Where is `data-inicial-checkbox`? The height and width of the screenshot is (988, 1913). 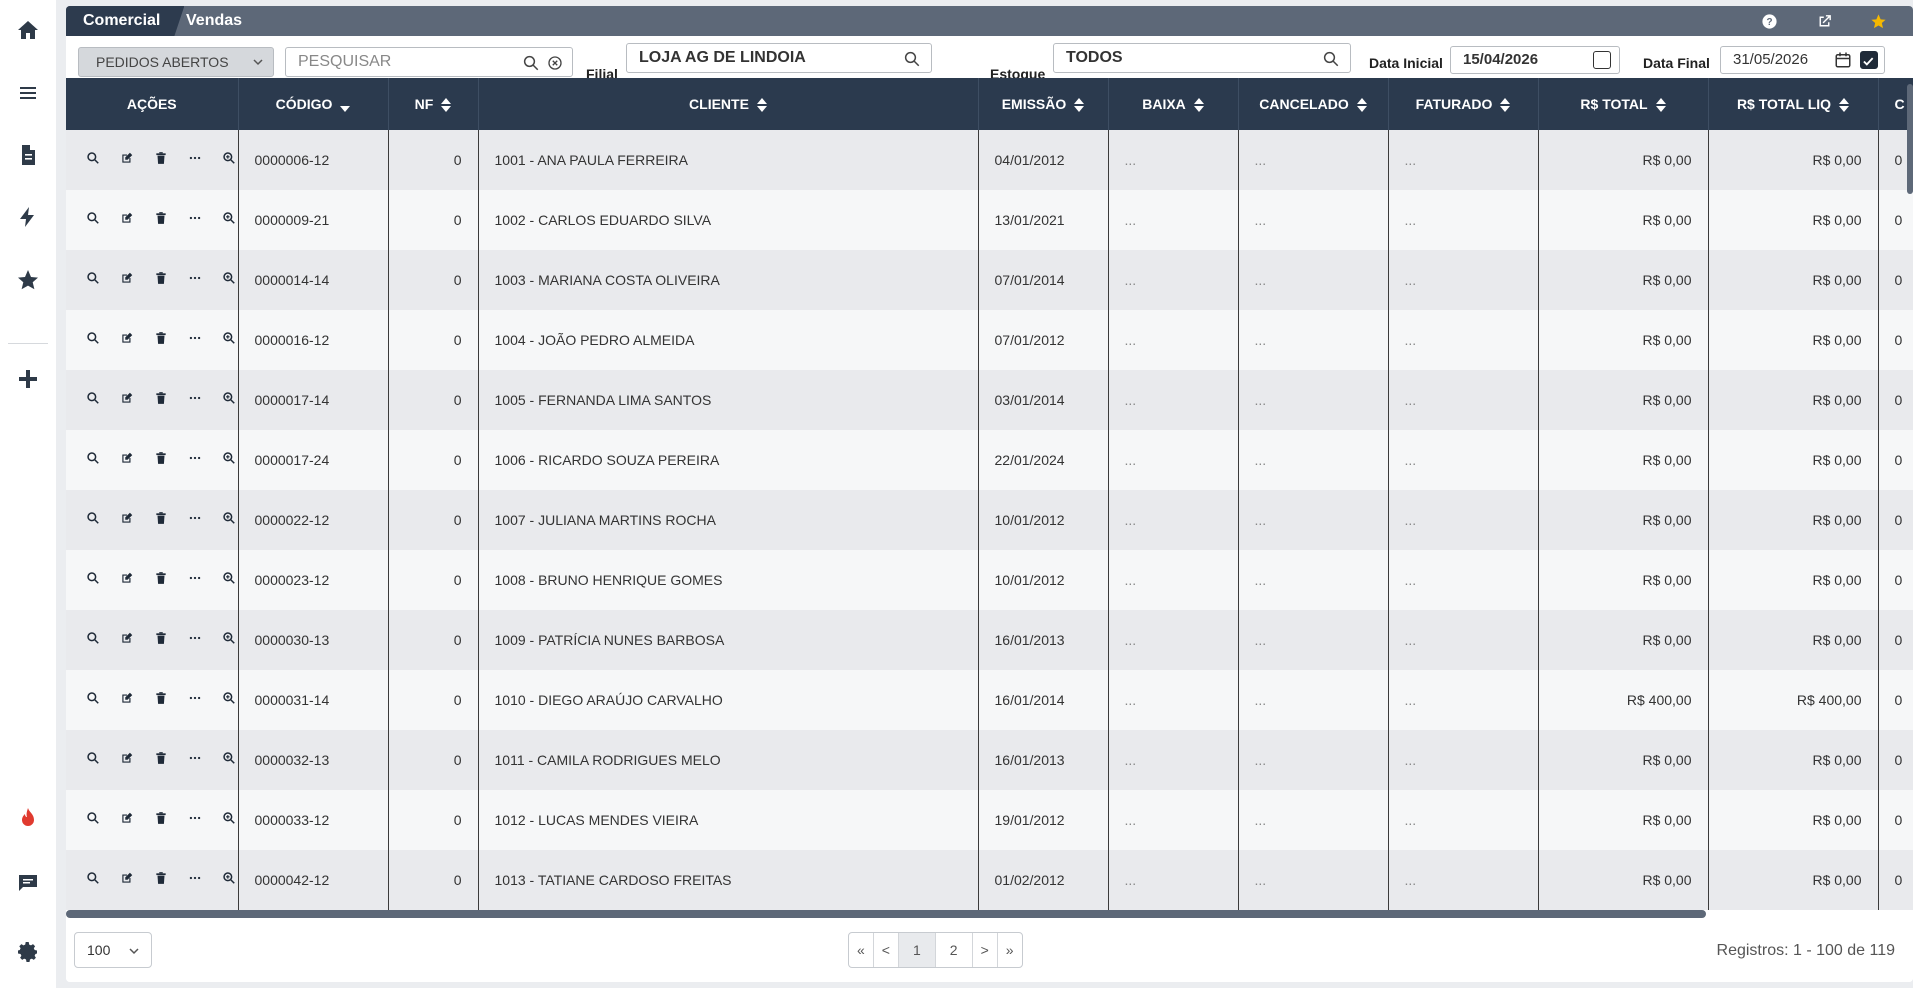
data-inicial-checkbox is located at coordinates (1602, 60).